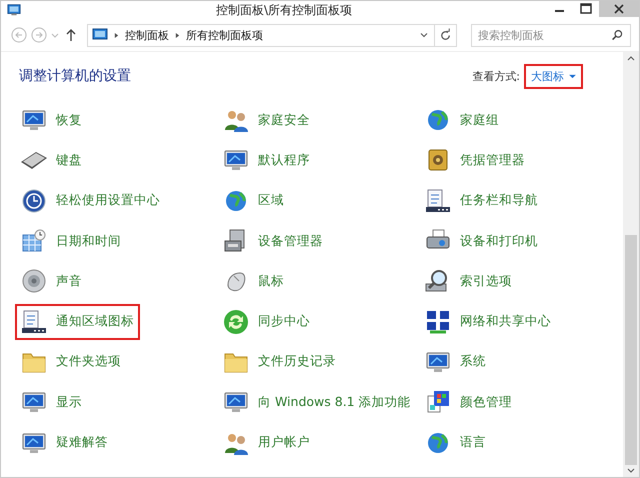 This screenshot has height=478, width=640. What do you see at coordinates (224, 35) in the screenshot?
I see `breadcrumb: 所有控制面板项` at bounding box center [224, 35].